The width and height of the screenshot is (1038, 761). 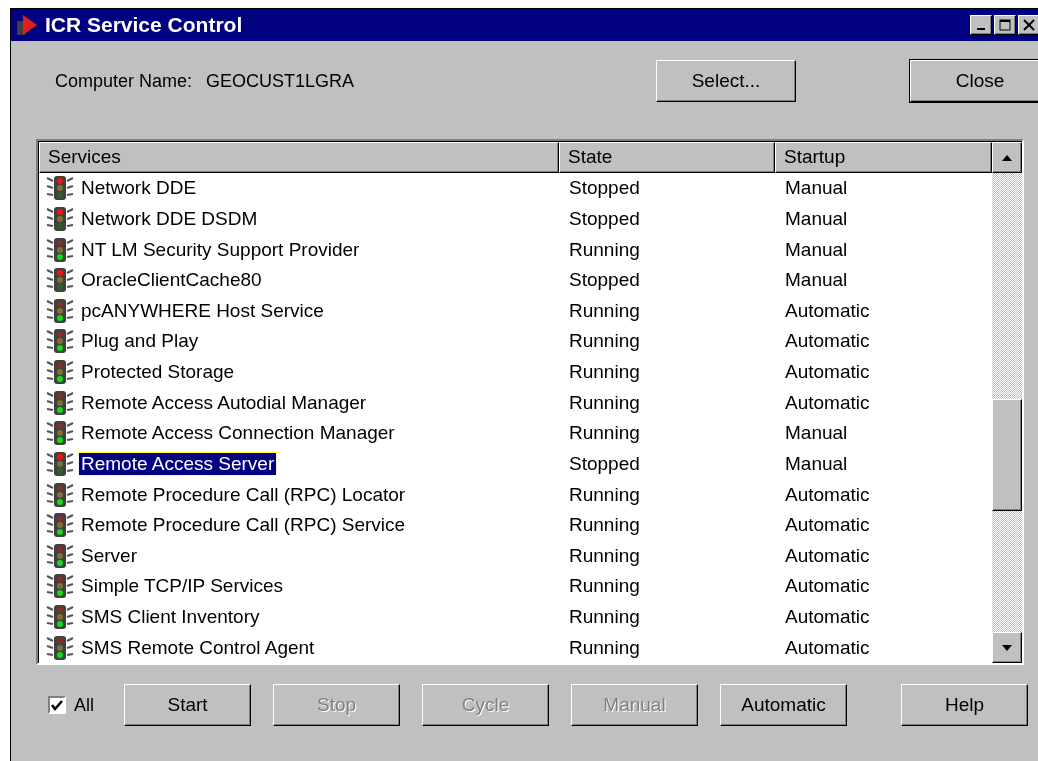 What do you see at coordinates (198, 647) in the screenshot?
I see `service-name: SMS Remote Control Agent` at bounding box center [198, 647].